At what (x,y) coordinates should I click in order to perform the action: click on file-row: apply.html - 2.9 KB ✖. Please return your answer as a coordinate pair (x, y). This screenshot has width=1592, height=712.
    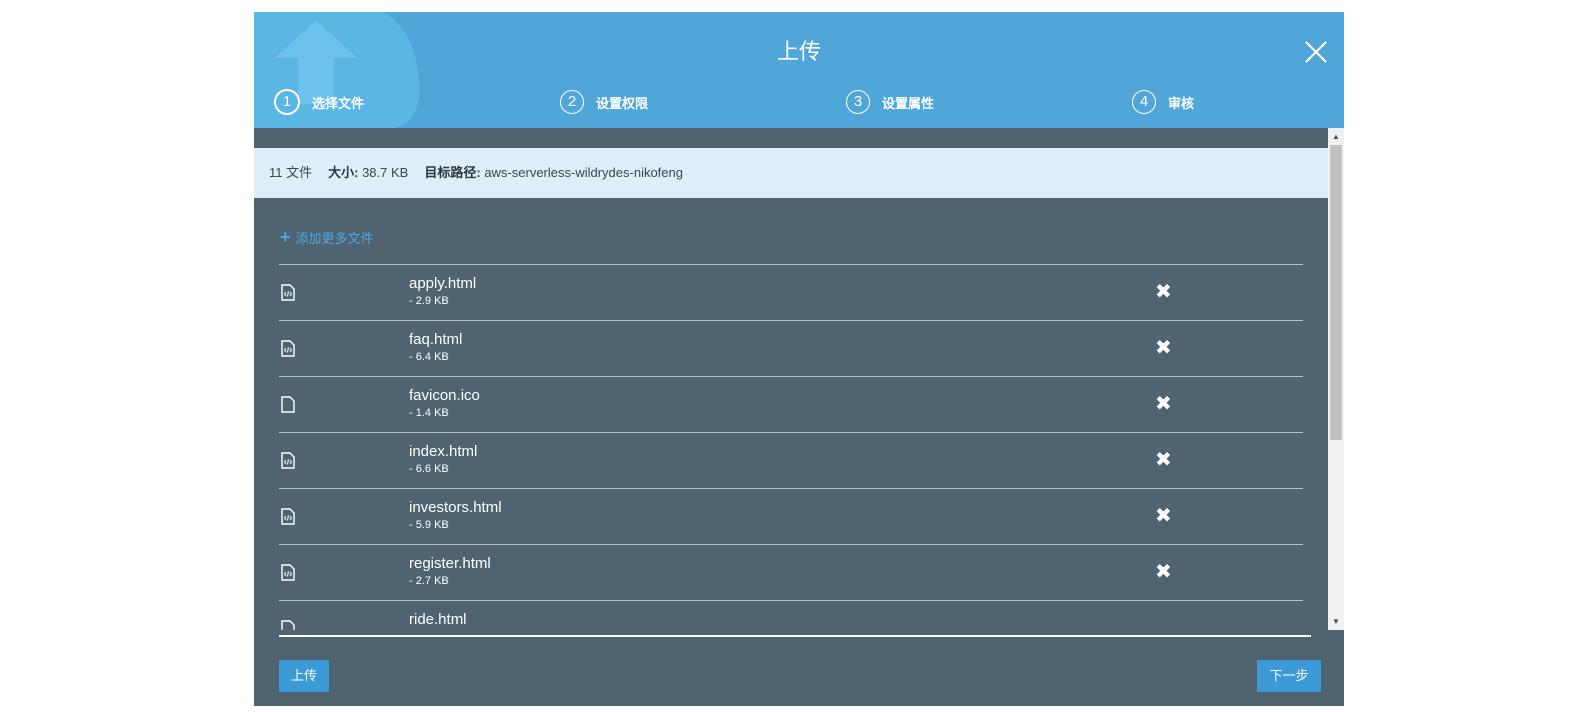
    Looking at the image, I should click on (791, 292).